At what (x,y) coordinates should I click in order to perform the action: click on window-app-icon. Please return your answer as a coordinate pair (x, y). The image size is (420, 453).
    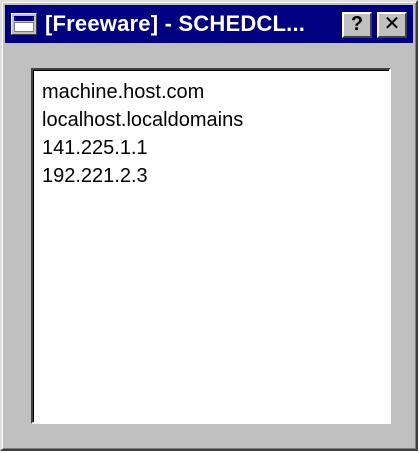
    Looking at the image, I should click on (24, 24).